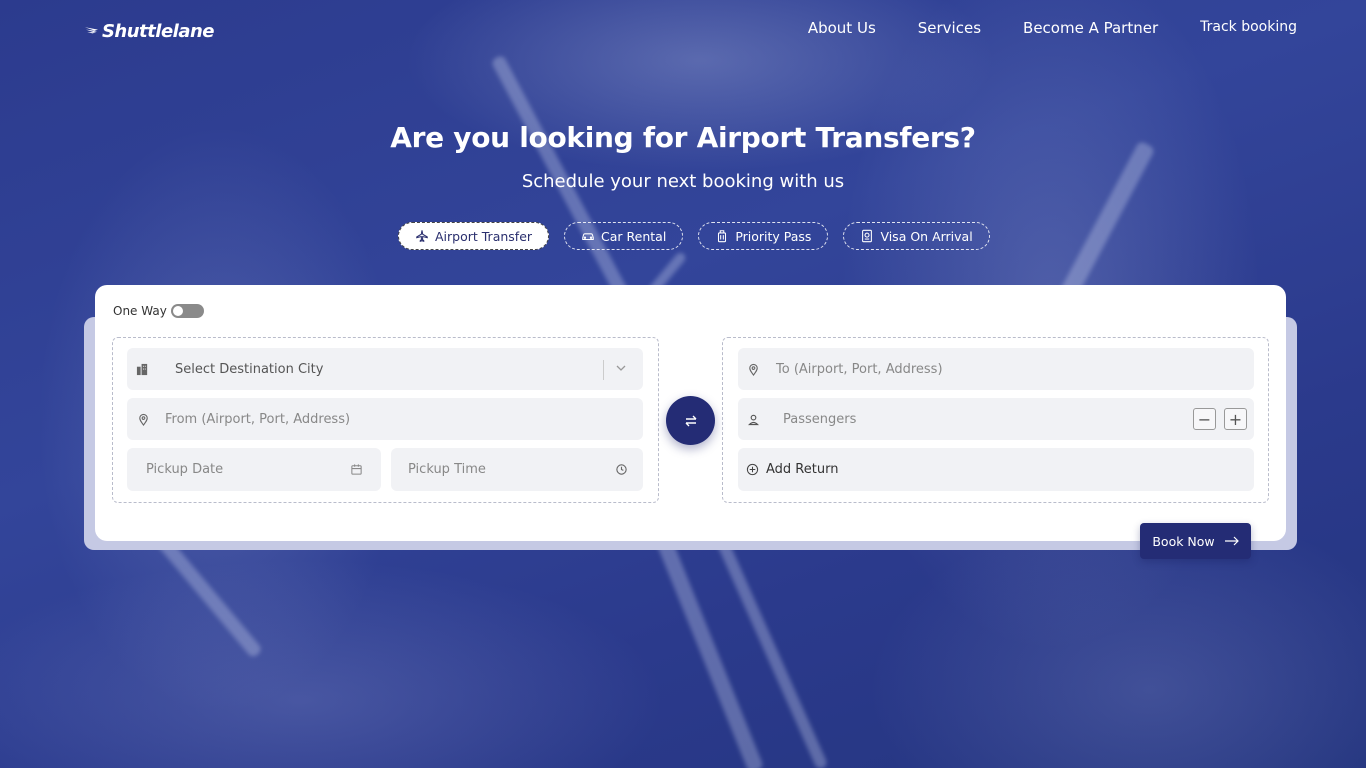 The image size is (1366, 768). I want to click on plane-icon, so click(422, 236).